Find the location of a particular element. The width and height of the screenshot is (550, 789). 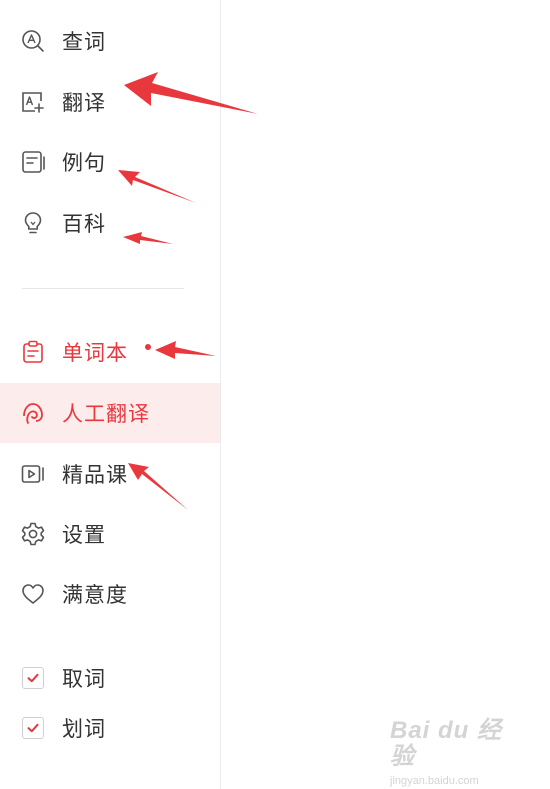

selection-translate-toggle: 划词 is located at coordinates (110, 728).